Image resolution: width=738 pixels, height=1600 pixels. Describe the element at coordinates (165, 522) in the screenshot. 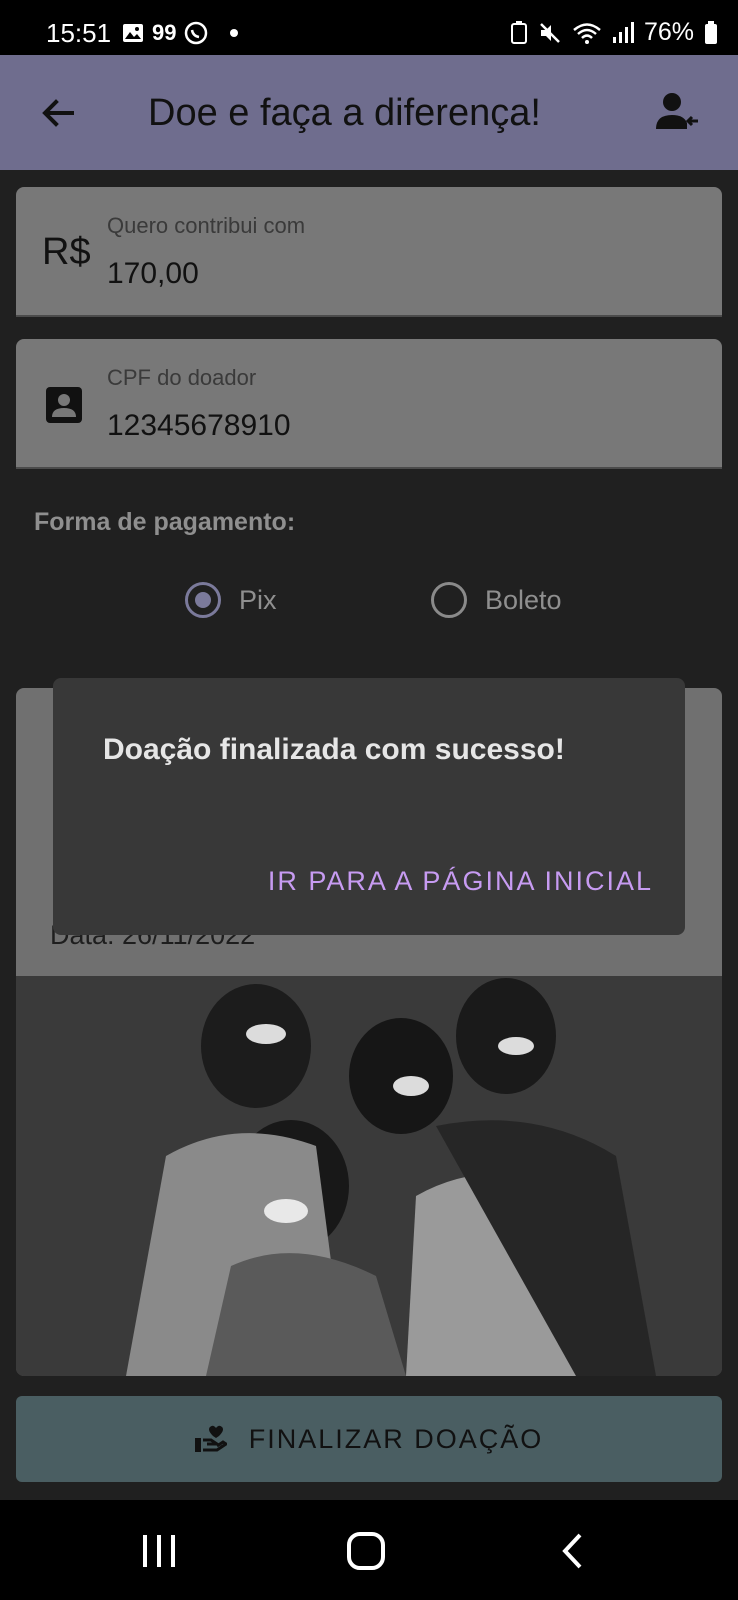

I see `payment-method-label: Forma de pagamento:` at that location.